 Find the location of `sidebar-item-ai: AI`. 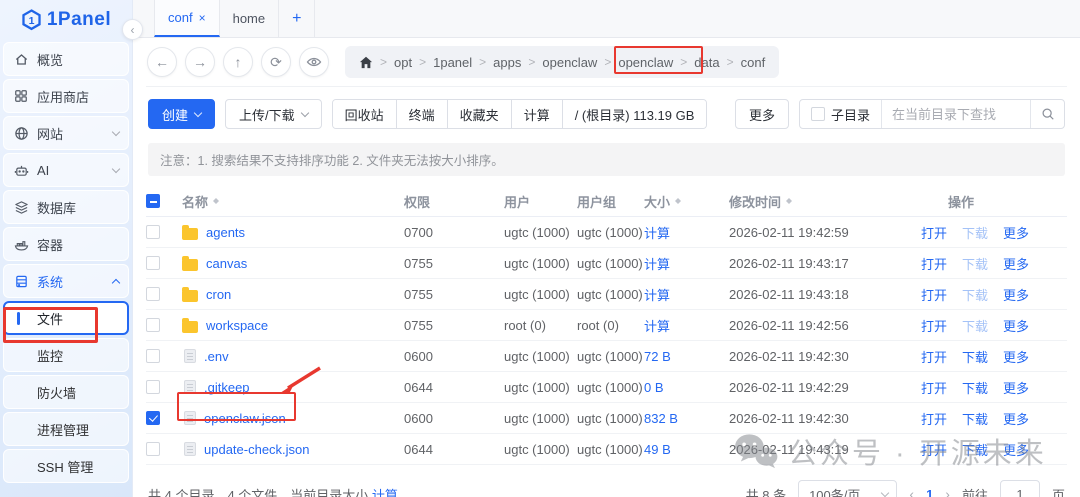

sidebar-item-ai: AI is located at coordinates (66, 170).